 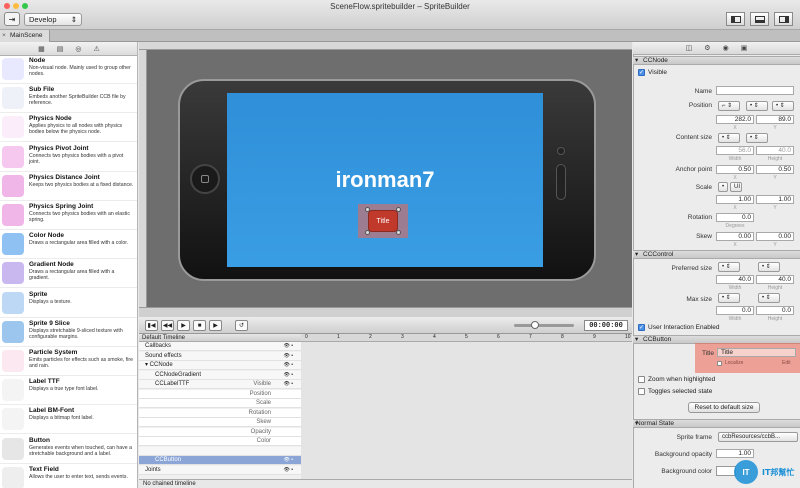 What do you see at coordinates (735, 169) in the screenshot?
I see `anchor-x-field: 0.50` at bounding box center [735, 169].